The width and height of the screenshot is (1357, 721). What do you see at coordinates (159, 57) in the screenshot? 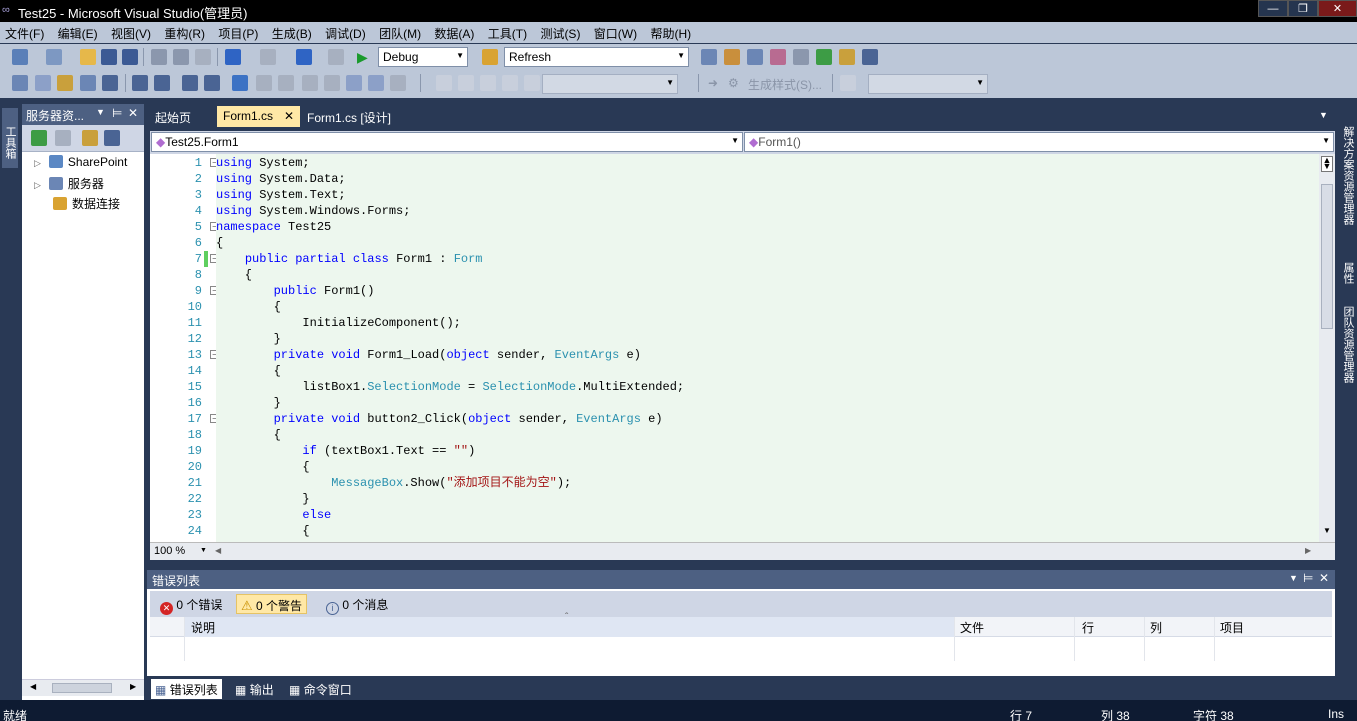
I see `cut-icon` at bounding box center [159, 57].